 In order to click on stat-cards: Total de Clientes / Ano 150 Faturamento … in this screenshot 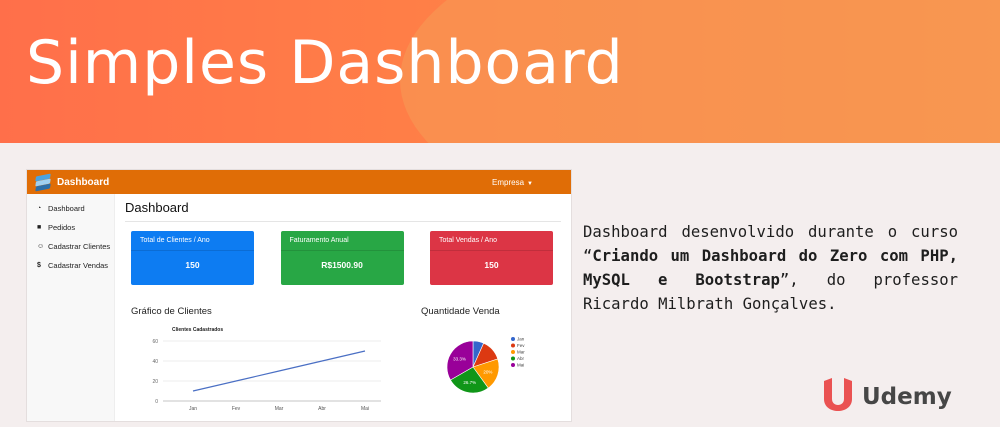, I will do `click(343, 258)`.